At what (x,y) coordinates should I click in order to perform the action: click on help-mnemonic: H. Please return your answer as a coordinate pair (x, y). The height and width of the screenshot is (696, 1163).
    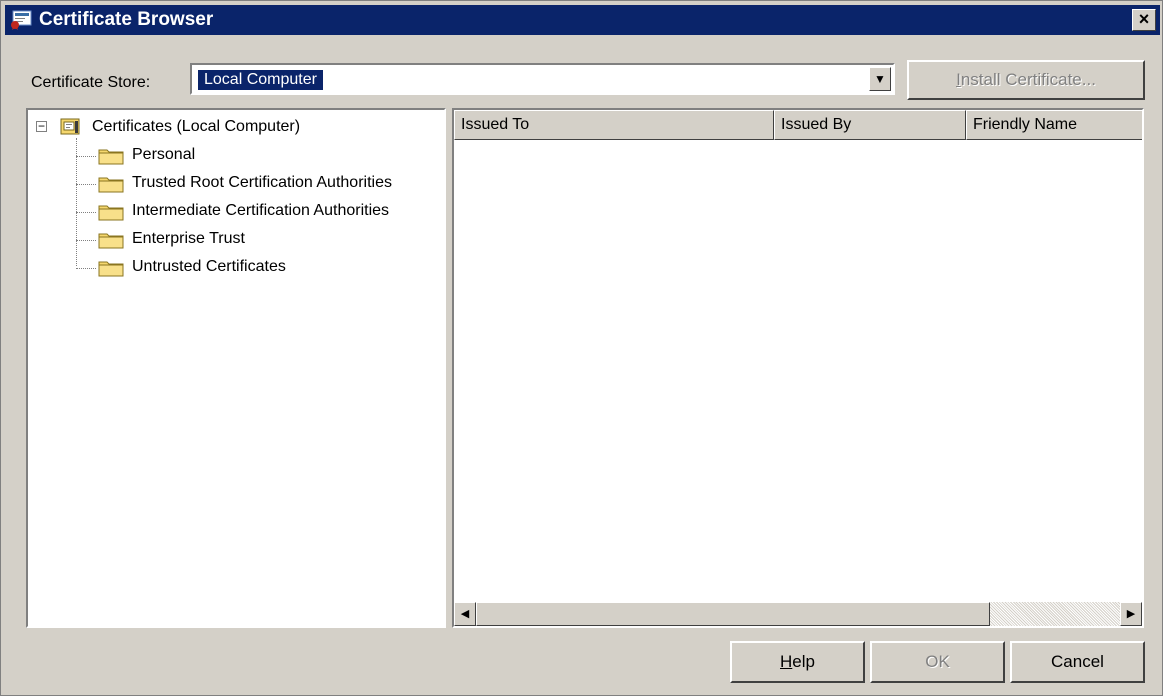
    Looking at the image, I should click on (786, 661).